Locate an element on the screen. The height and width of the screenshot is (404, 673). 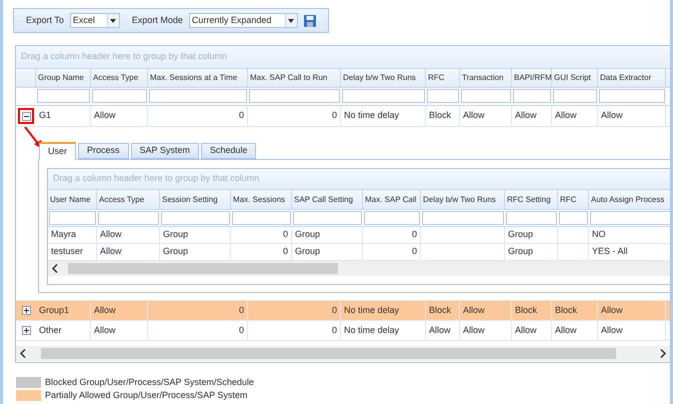
column-header: Max. SAP Call is located at coordinates (392, 199).